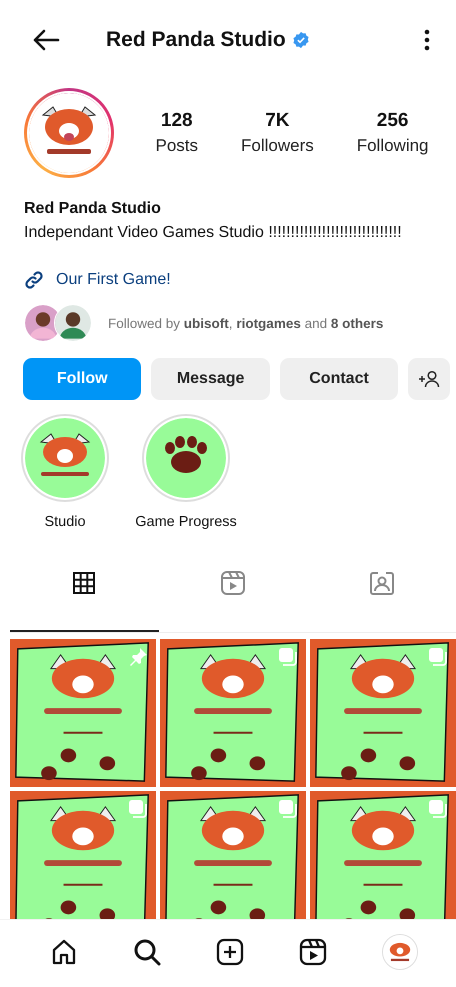 The width and height of the screenshot is (456, 987). What do you see at coordinates (339, 379) in the screenshot?
I see `profile-action-button: Contact` at bounding box center [339, 379].